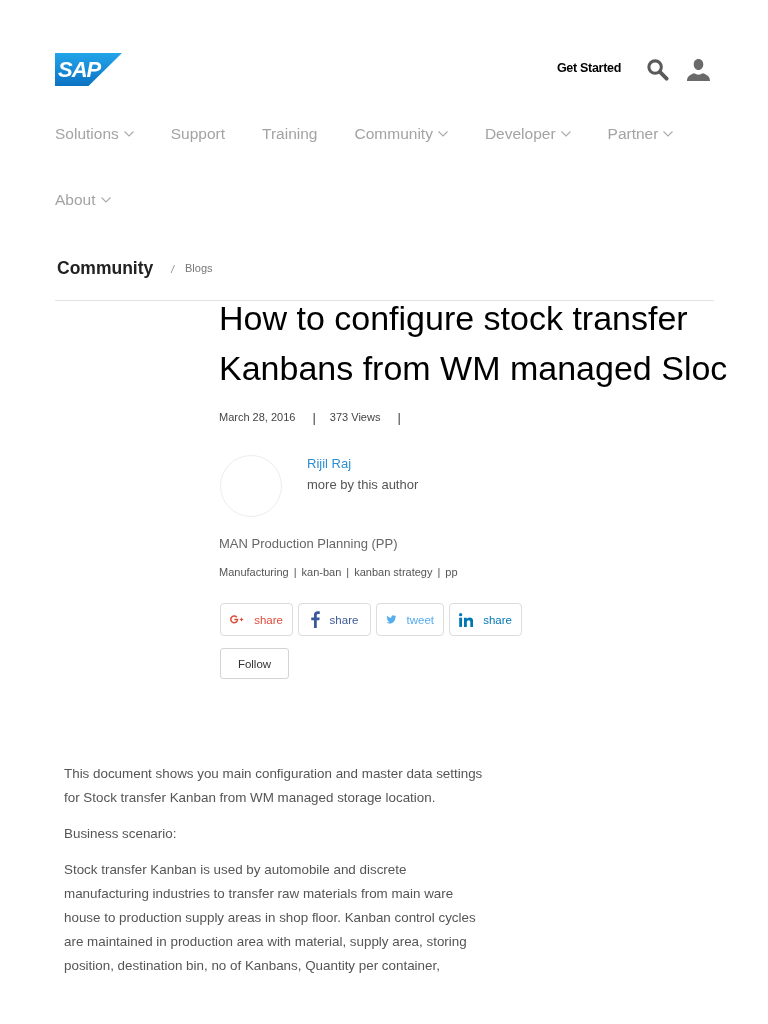  What do you see at coordinates (105, 268) in the screenshot?
I see `breadcrumb-link: Community` at bounding box center [105, 268].